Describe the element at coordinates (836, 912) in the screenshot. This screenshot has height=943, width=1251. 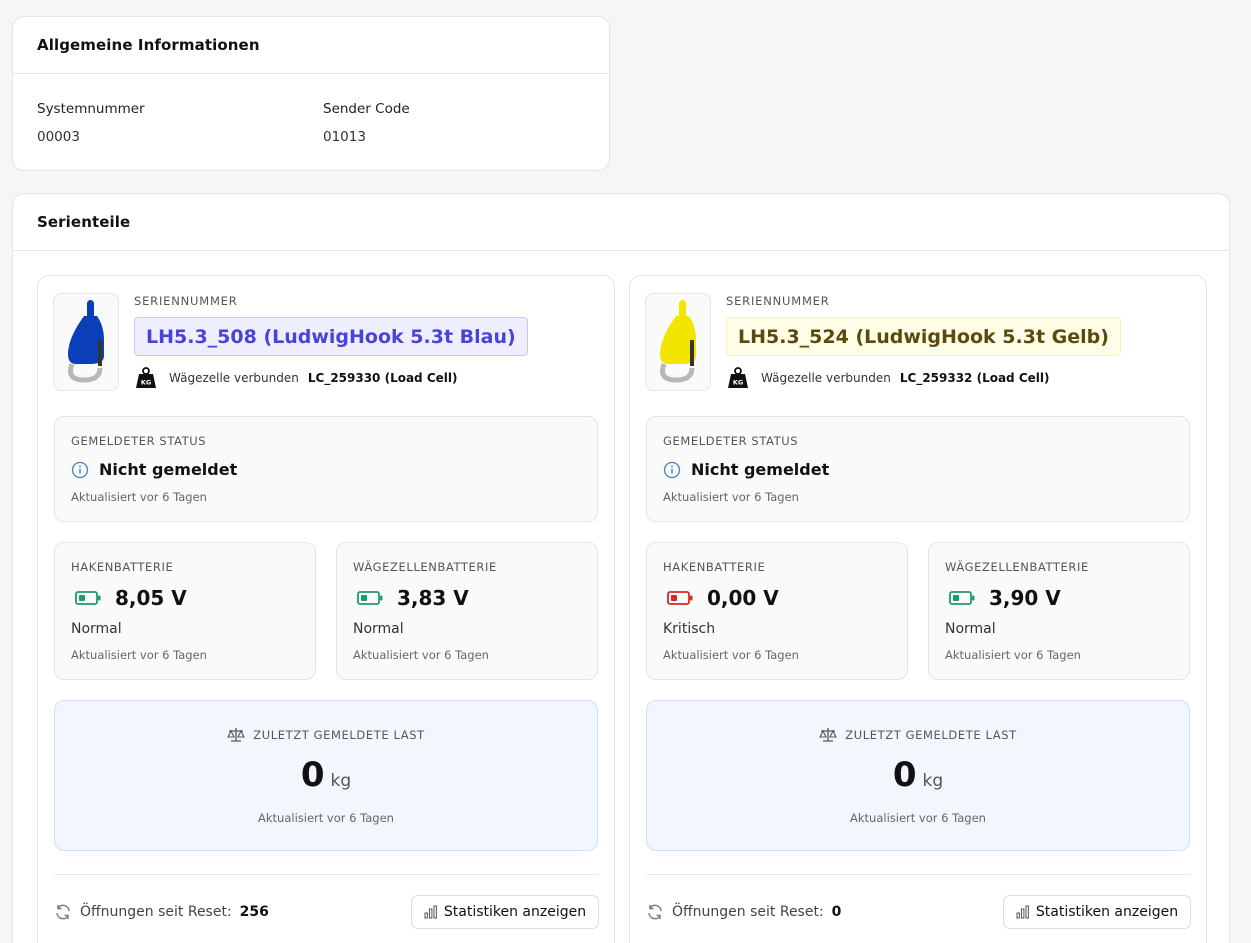
I see `openings-count: 0` at that location.